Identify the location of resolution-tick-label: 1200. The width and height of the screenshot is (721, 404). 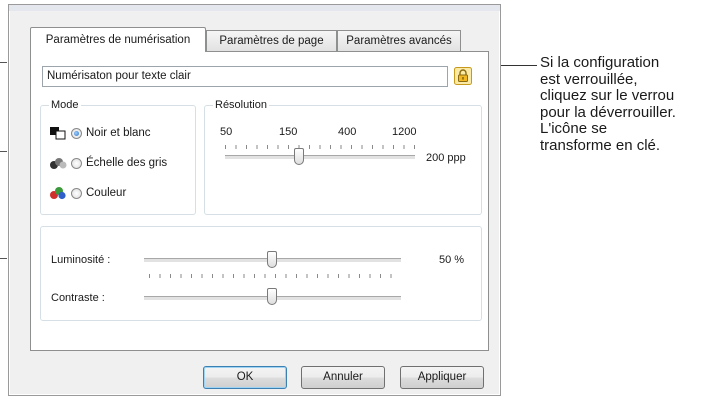
(404, 132).